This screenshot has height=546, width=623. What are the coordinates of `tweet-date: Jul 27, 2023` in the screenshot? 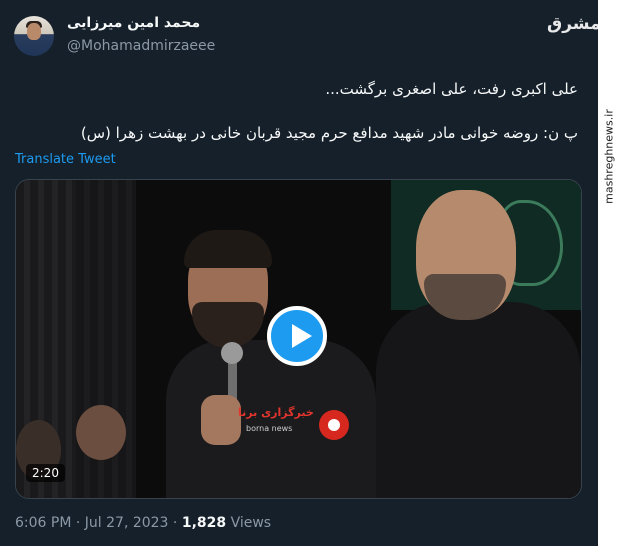 It's located at (127, 523).